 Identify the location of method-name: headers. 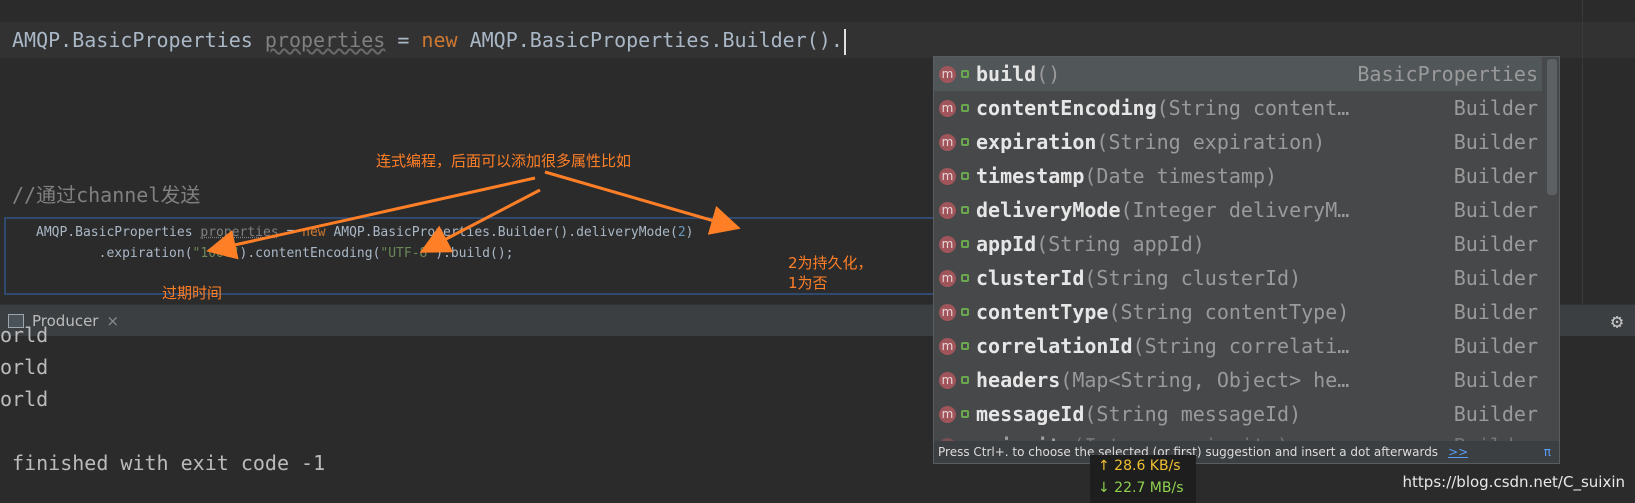
(1018, 380).